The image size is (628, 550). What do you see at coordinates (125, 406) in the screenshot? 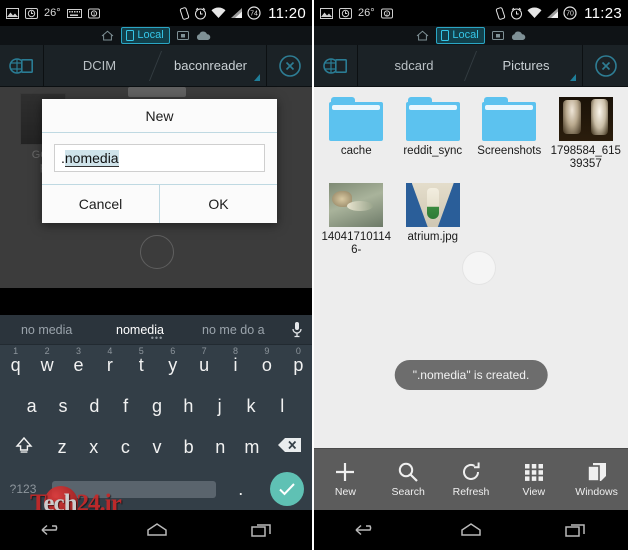
I see `key-f: f` at bounding box center [125, 406].